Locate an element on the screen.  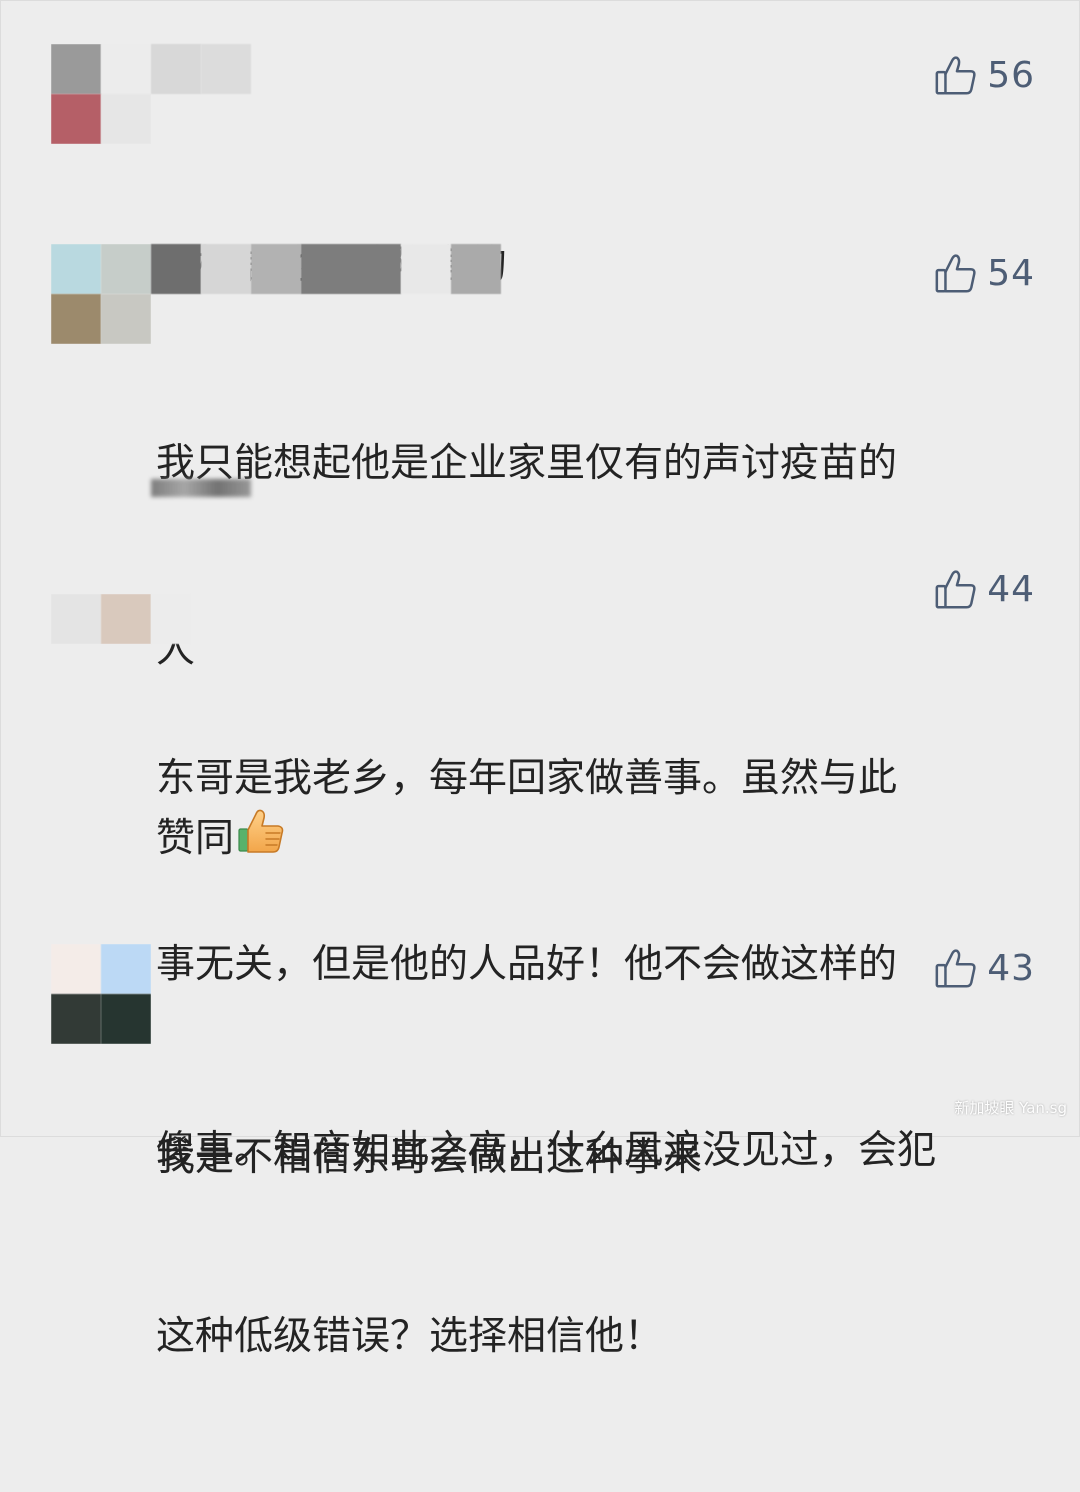
like-button: 43 is located at coordinates (984, 969).